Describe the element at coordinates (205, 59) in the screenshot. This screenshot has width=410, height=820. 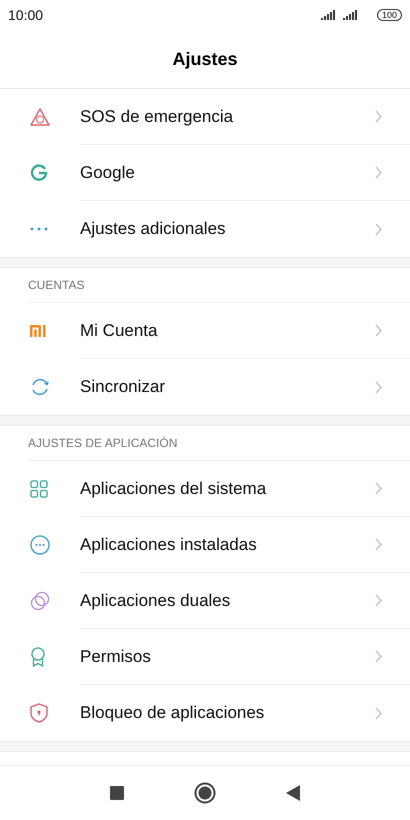
I see `page-title: Ajustes` at that location.